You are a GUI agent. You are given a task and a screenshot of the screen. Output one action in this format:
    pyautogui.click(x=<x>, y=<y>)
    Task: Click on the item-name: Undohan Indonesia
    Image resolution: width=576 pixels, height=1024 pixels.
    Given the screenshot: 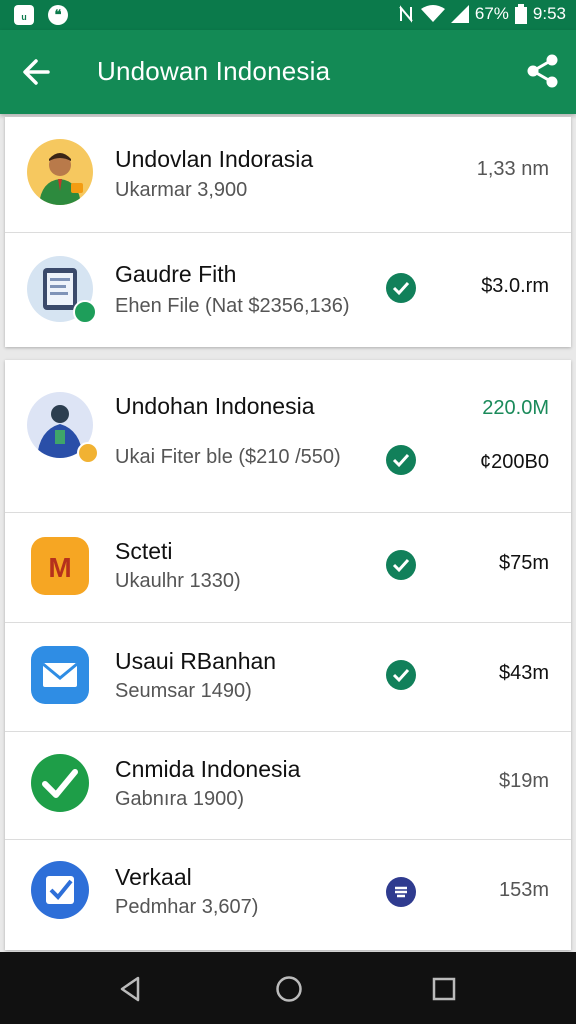 What is the action you would take?
    pyautogui.click(x=215, y=406)
    